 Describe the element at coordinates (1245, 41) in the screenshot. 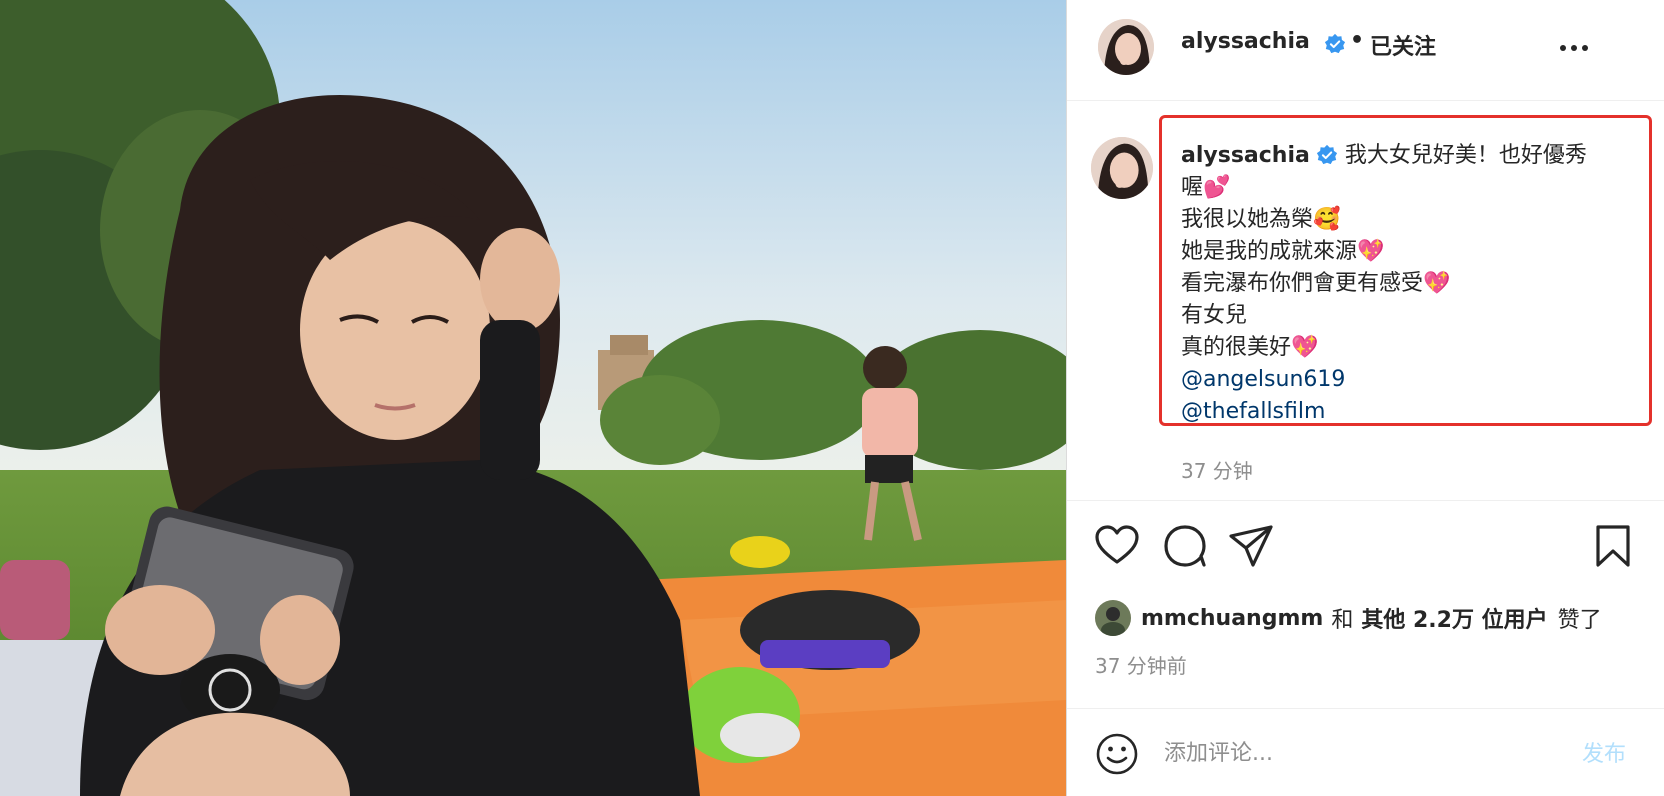

I see `header-username: alyssachia` at that location.